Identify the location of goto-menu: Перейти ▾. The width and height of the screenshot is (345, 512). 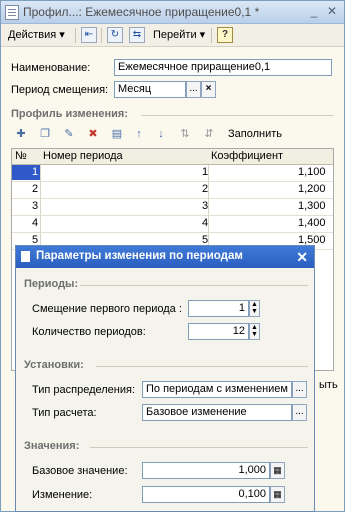
(179, 35).